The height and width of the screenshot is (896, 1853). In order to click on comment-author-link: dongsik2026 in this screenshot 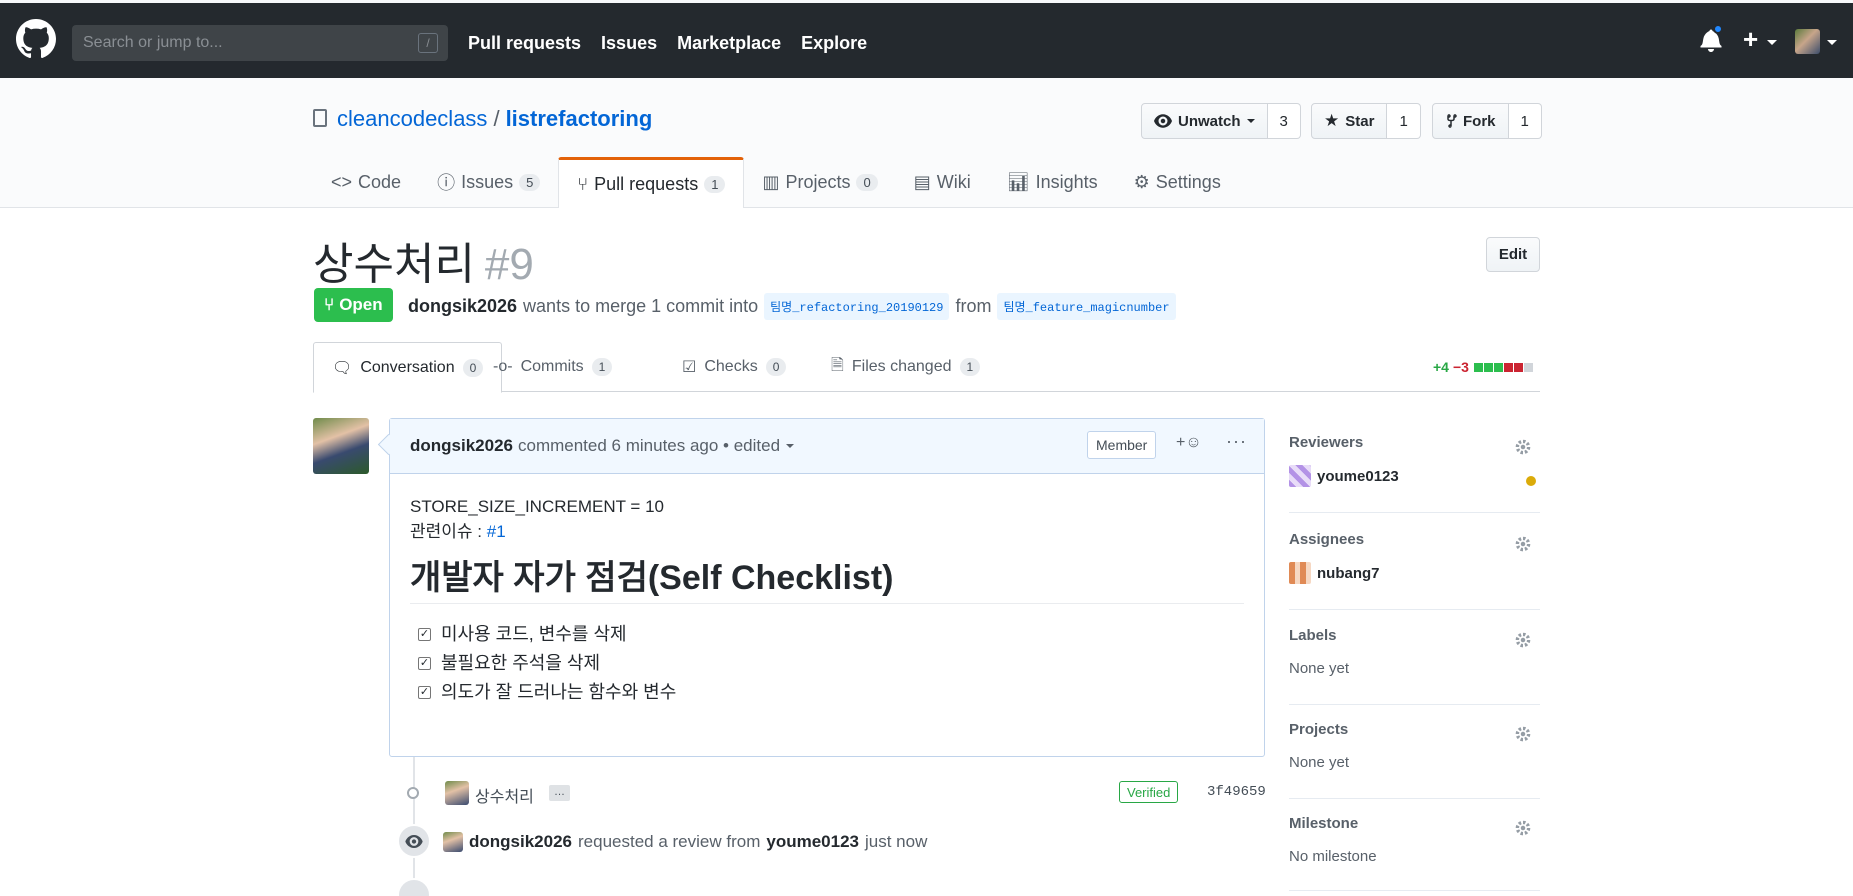, I will do `click(461, 446)`.